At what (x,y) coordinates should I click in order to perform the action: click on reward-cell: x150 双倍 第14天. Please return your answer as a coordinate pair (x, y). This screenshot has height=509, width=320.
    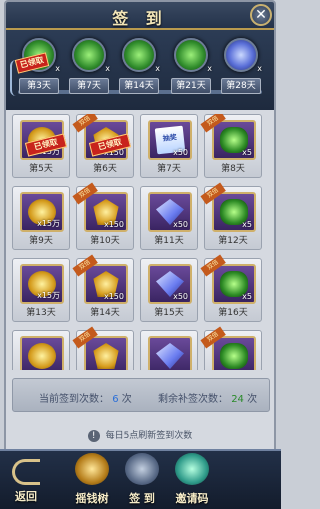
    Looking at the image, I should click on (103, 288).